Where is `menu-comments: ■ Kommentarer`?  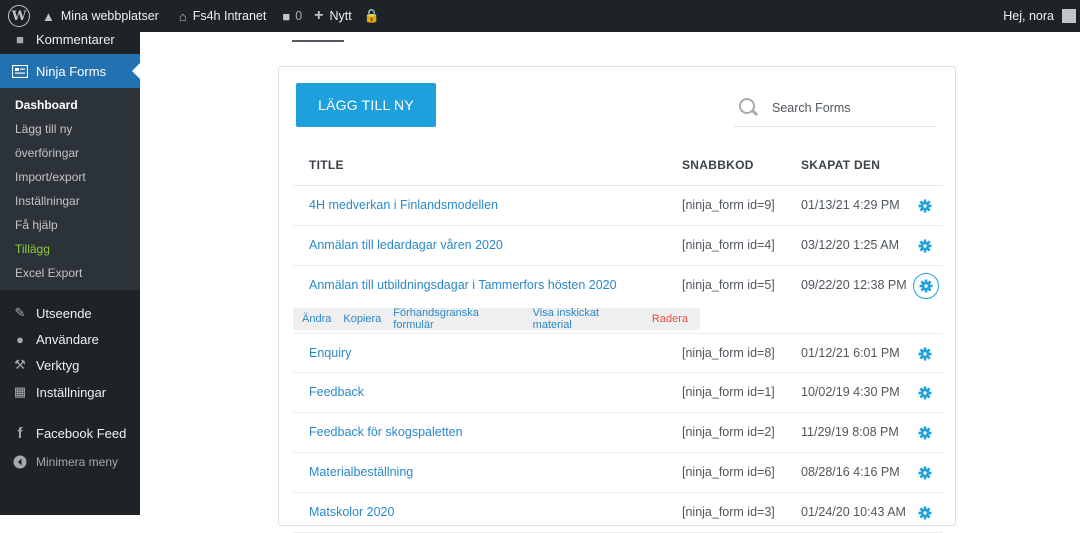
menu-comments: ■ Kommentarer is located at coordinates (70, 39).